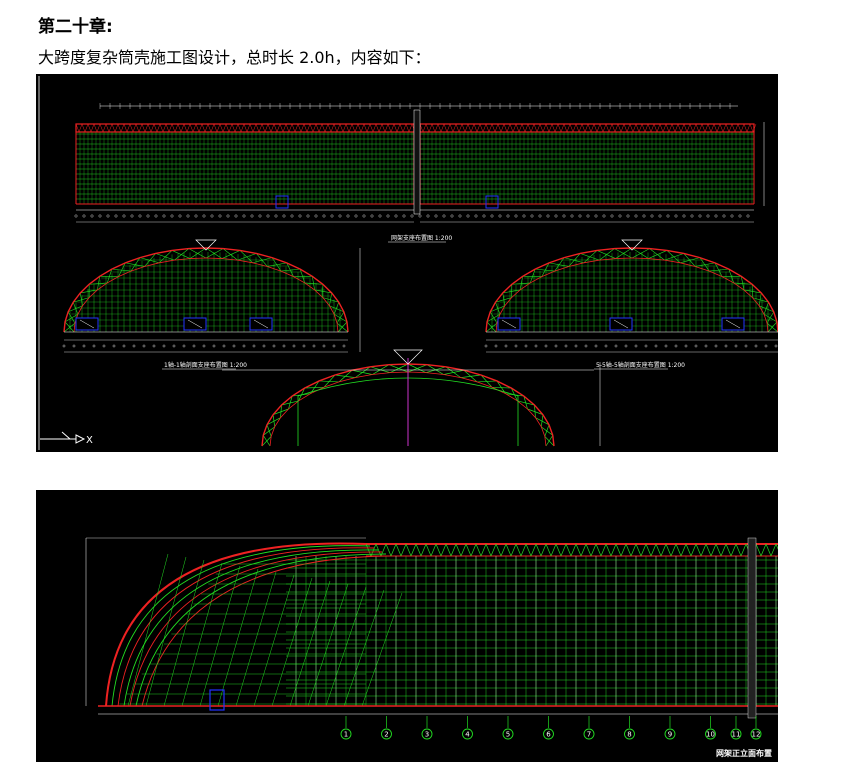 The width and height of the screenshot is (850, 770). I want to click on axis-number: 2, so click(386, 735).